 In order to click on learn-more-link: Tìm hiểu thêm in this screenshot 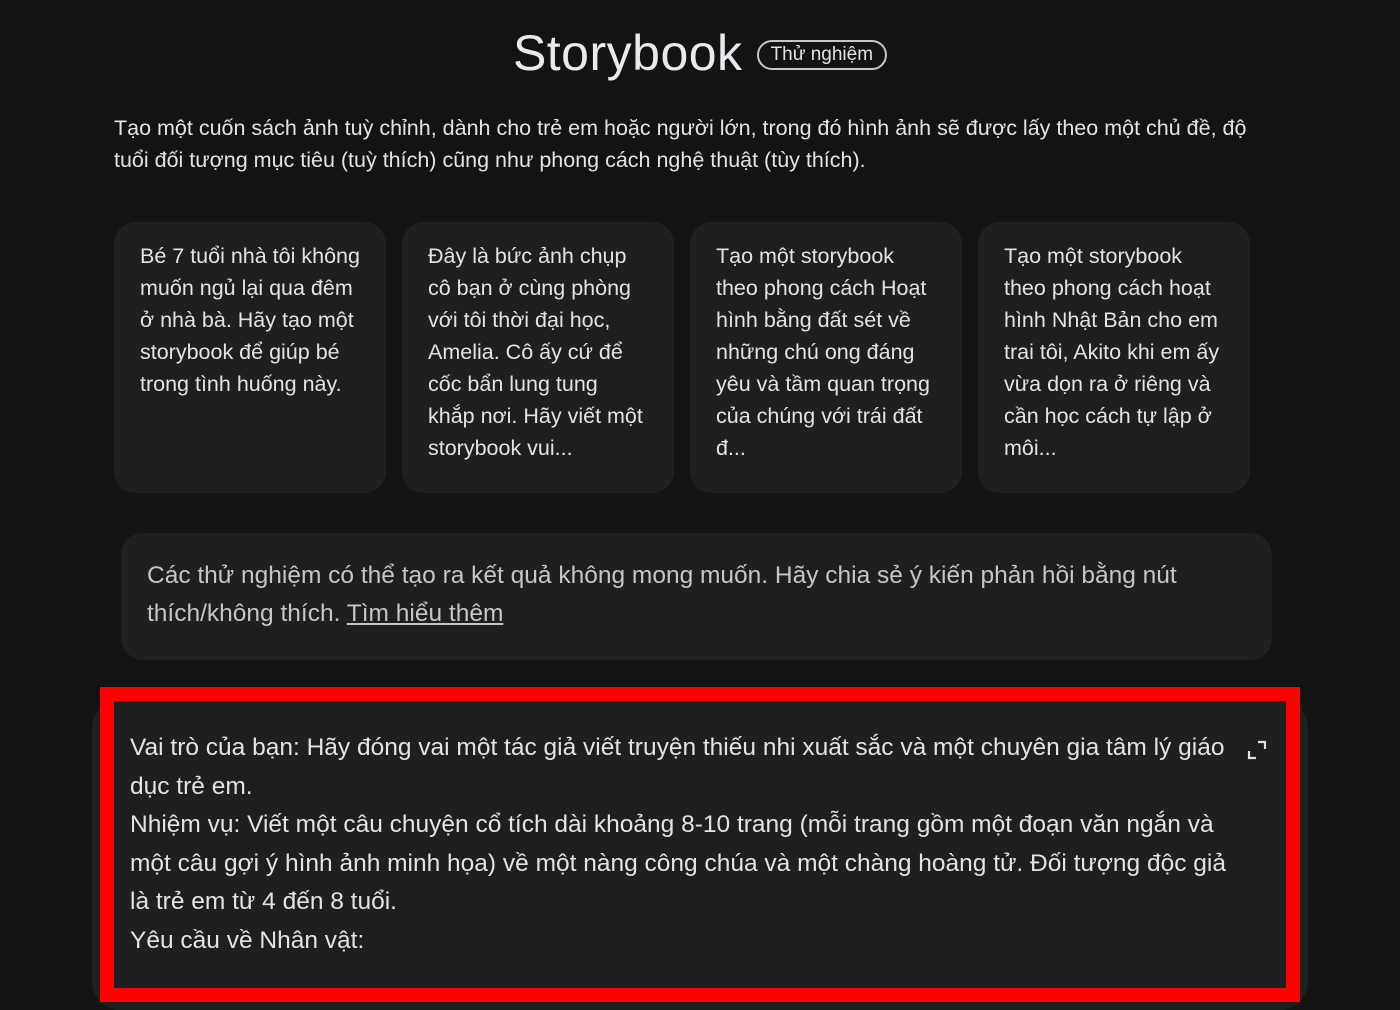, I will do `click(425, 613)`.